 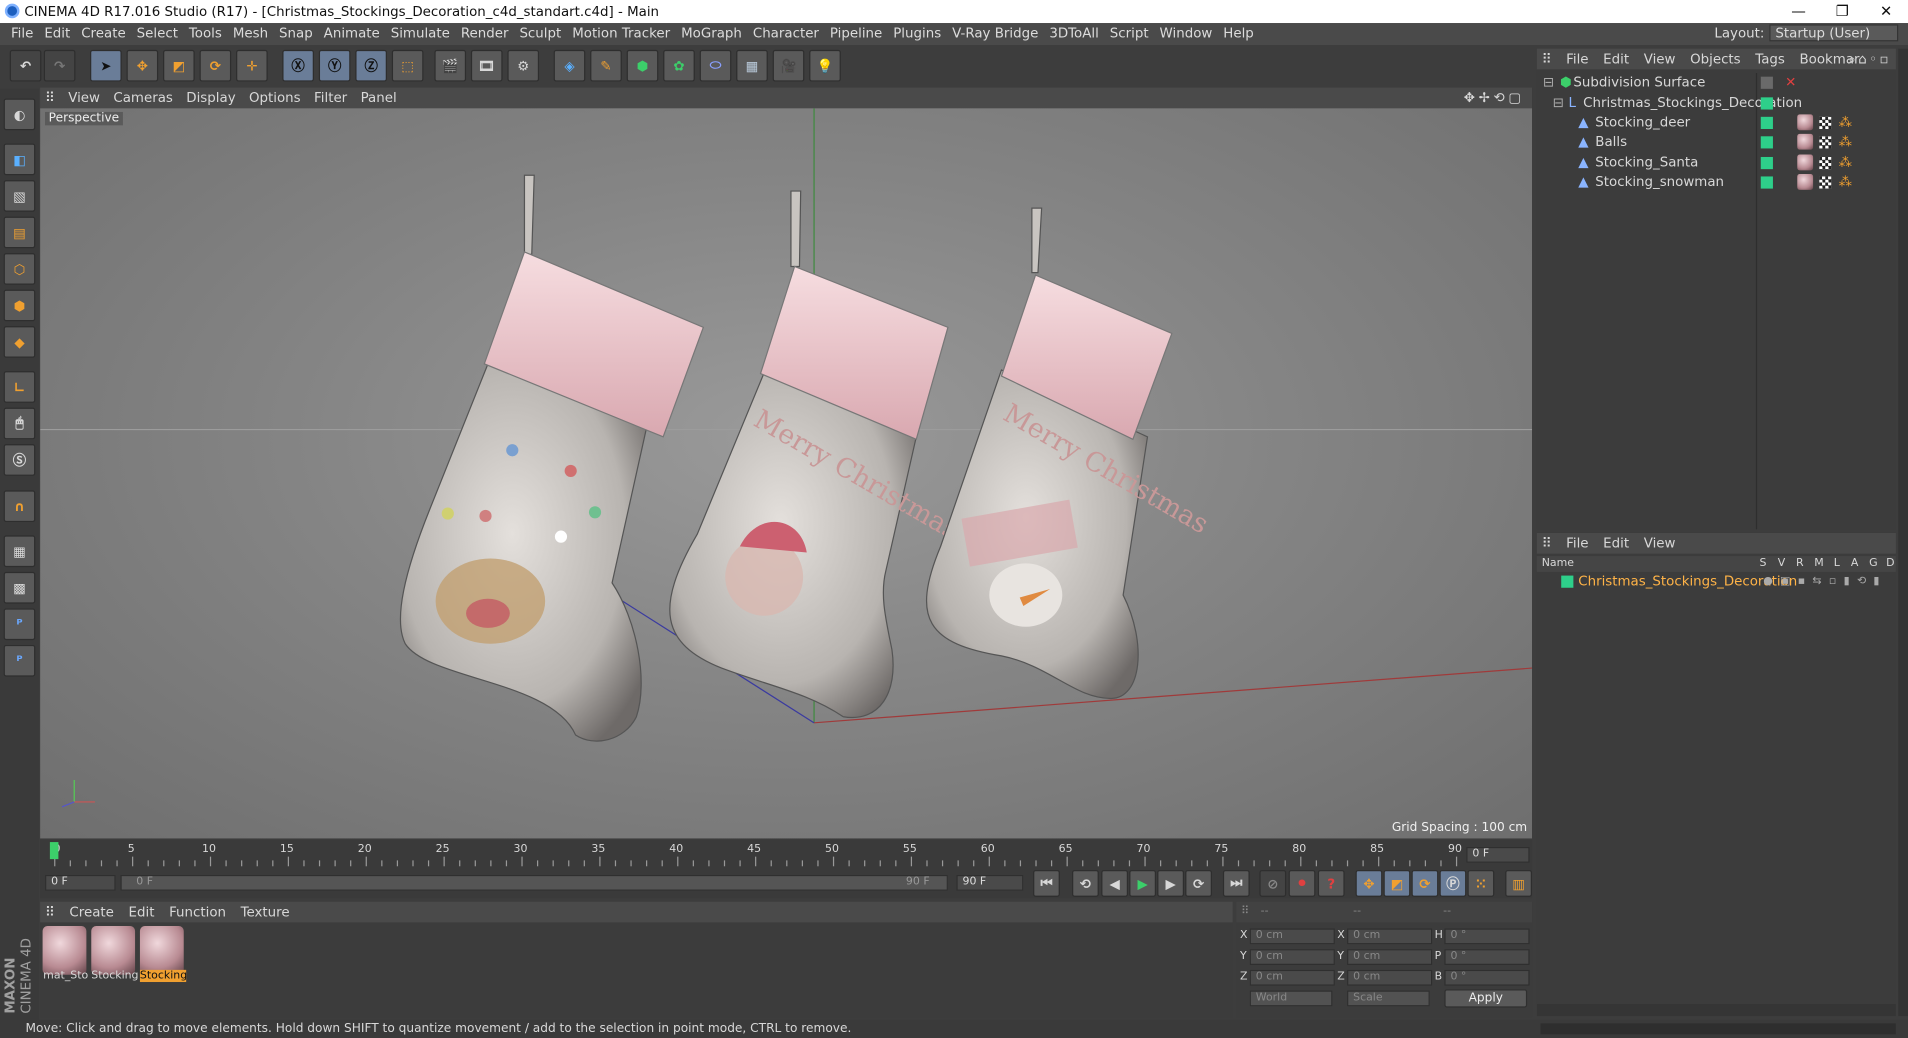 I want to click on size-x-field: 0 cm, so click(x=1390, y=936).